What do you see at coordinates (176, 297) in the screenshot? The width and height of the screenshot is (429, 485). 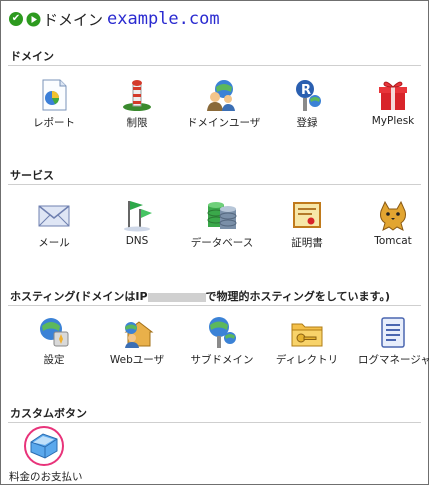 I see `redacted-ip` at bounding box center [176, 297].